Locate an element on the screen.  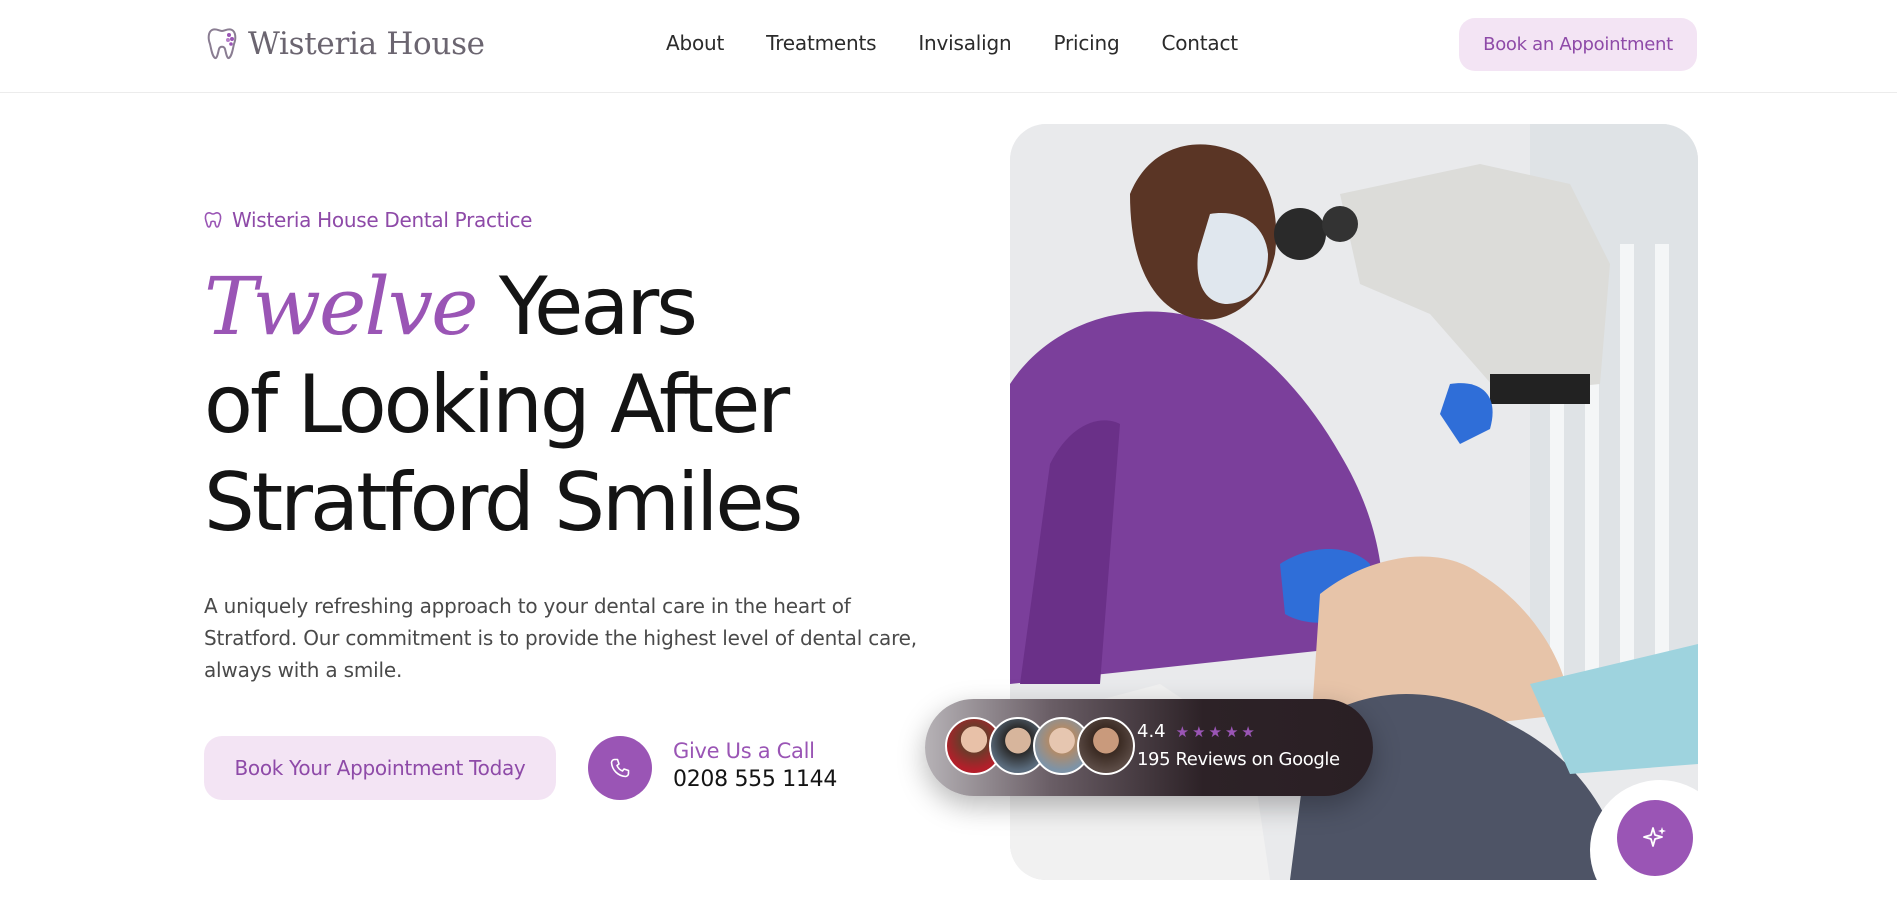
reviewer-avatars is located at coordinates (1040, 746).